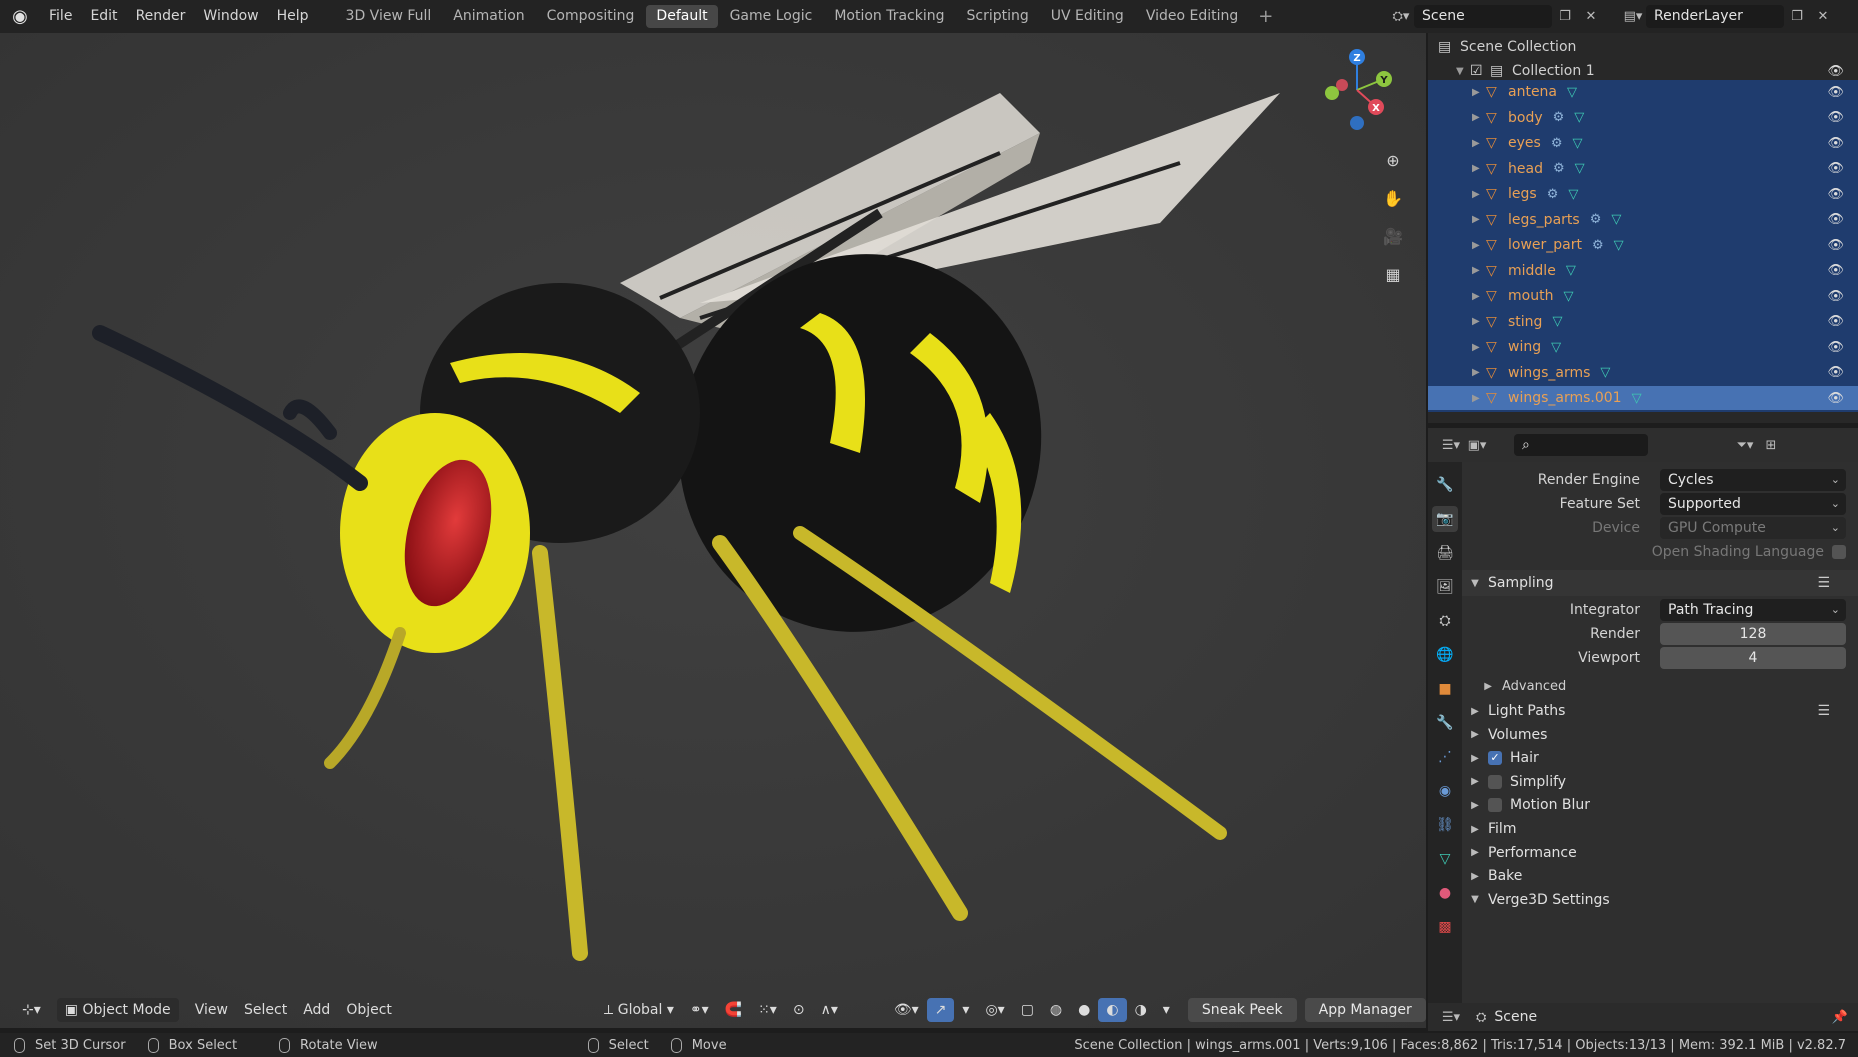  What do you see at coordinates (1445, 825) in the screenshot?
I see `constraints-tab-icon: ⛓` at bounding box center [1445, 825].